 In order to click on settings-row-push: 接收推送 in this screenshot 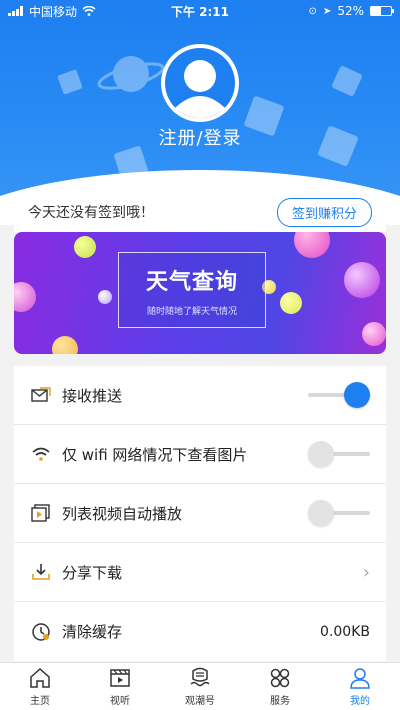, I will do `click(200, 395)`.